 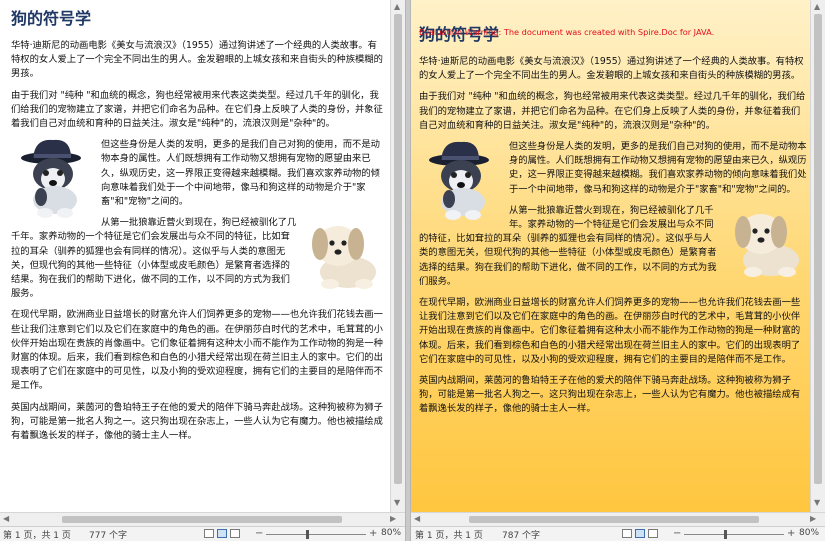 What do you see at coordinates (51, 18) in the screenshot?
I see `document-title: 狗的符号学` at bounding box center [51, 18].